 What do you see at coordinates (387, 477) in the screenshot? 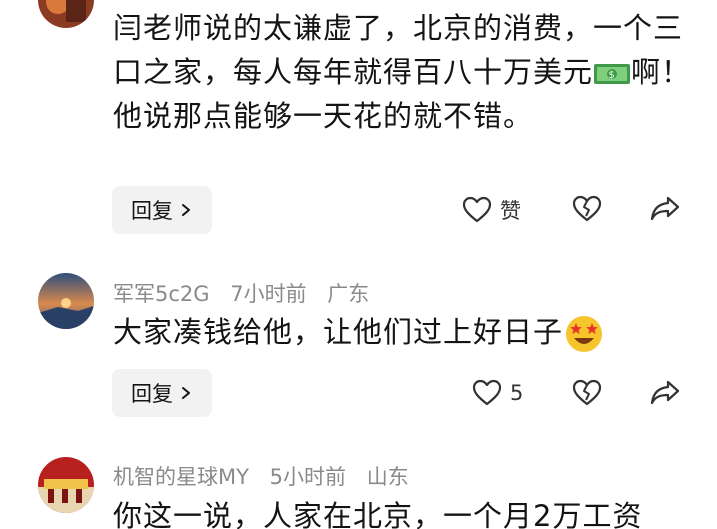
I see `region: 山东` at bounding box center [387, 477].